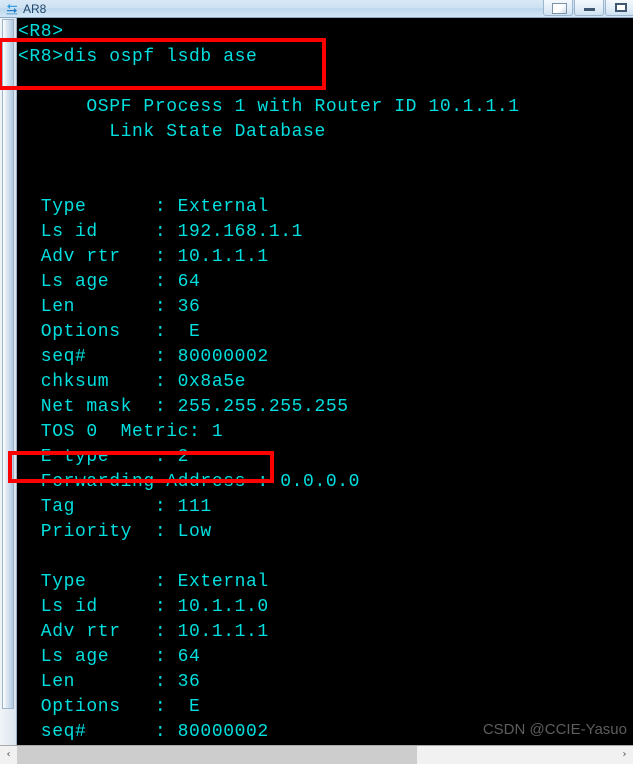 The image size is (633, 764). I want to click on restore-icon, so click(559, 8).